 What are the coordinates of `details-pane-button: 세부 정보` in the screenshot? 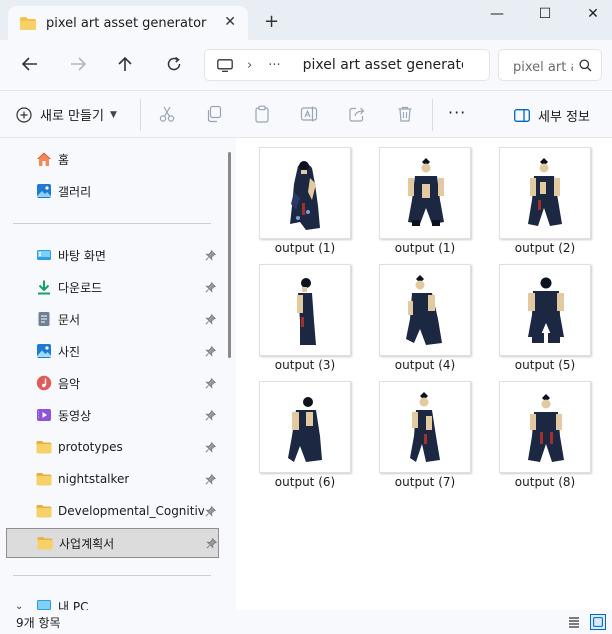 It's located at (552, 115).